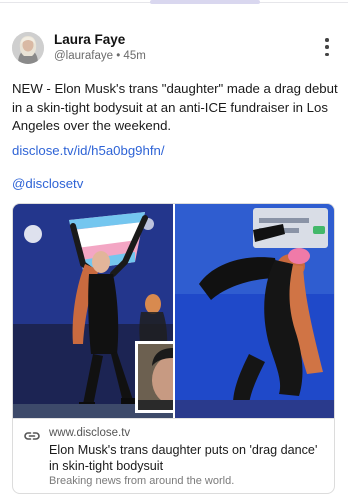 The height and width of the screenshot is (500, 348). What do you see at coordinates (174, 50) in the screenshot?
I see `post-header: Laura Faye @laurafaye • 45m` at bounding box center [174, 50].